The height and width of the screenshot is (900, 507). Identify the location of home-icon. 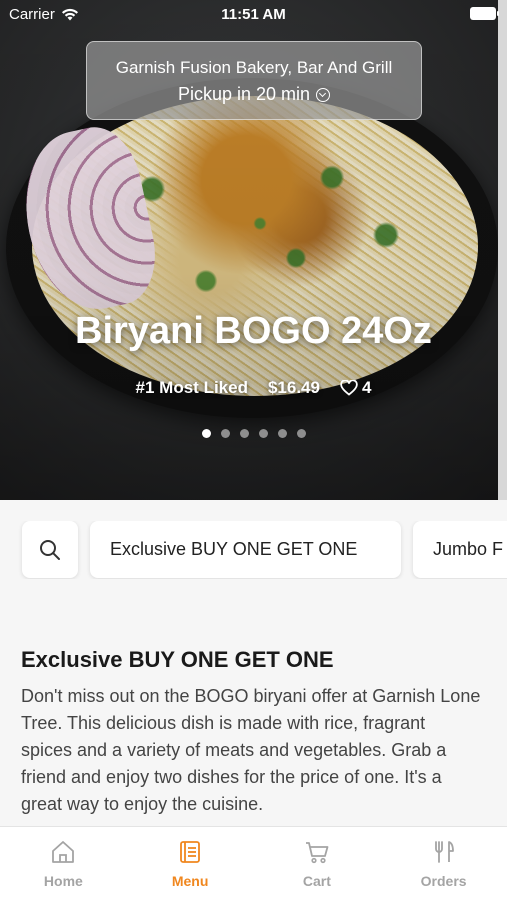
(63, 852).